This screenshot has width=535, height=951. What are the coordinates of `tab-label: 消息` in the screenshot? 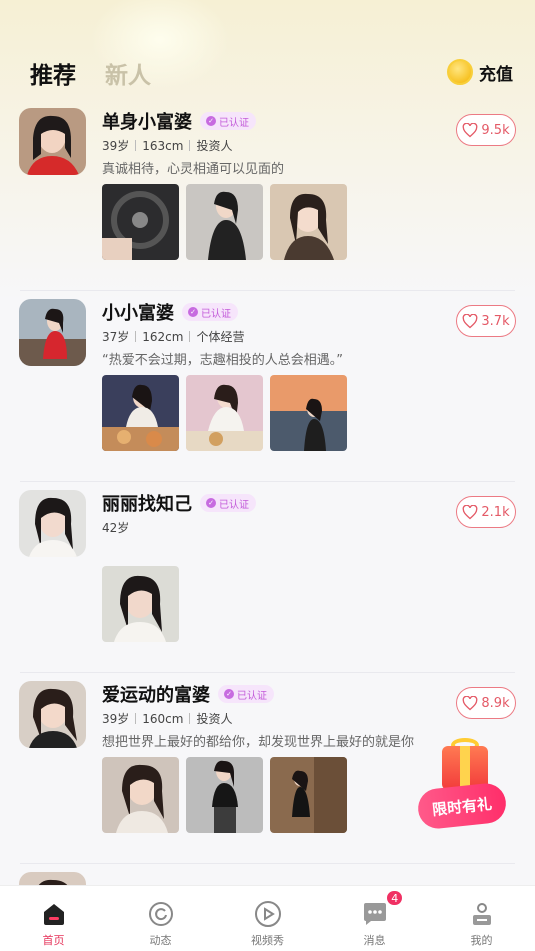 It's located at (374, 940).